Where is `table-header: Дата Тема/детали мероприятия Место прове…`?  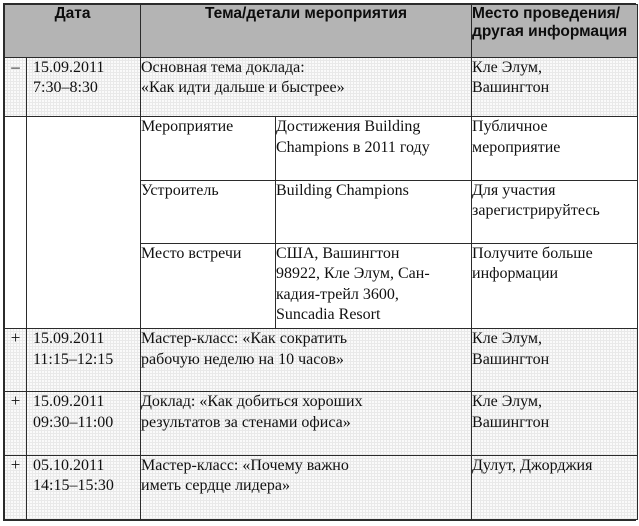
table-header: Дата Тема/детали мероприятия Место прове… is located at coordinates (321, 31).